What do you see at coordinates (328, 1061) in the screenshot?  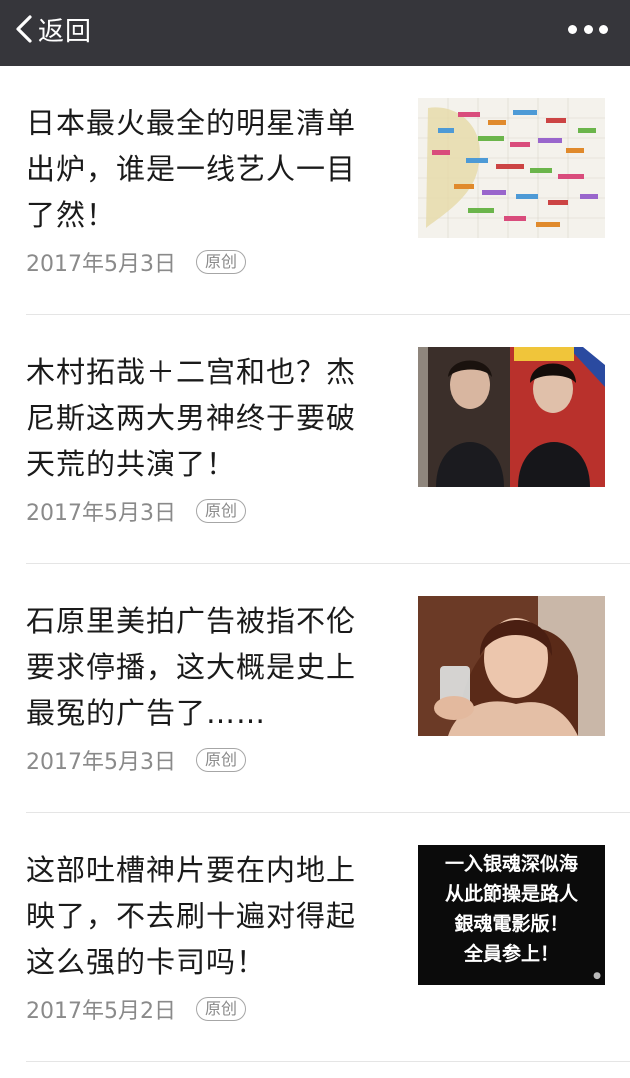 I see `divider` at bounding box center [328, 1061].